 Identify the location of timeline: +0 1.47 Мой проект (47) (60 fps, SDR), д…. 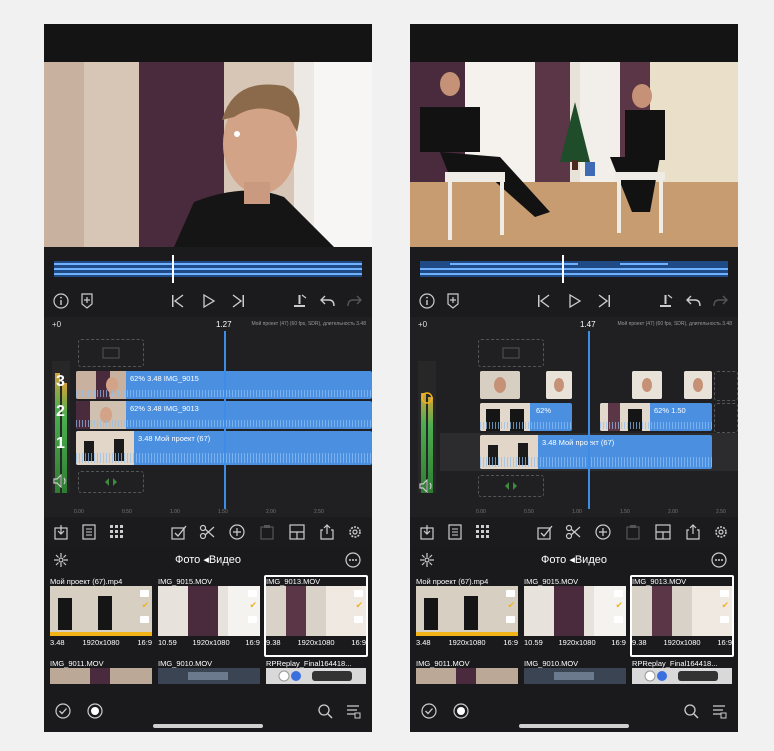
(574, 417).